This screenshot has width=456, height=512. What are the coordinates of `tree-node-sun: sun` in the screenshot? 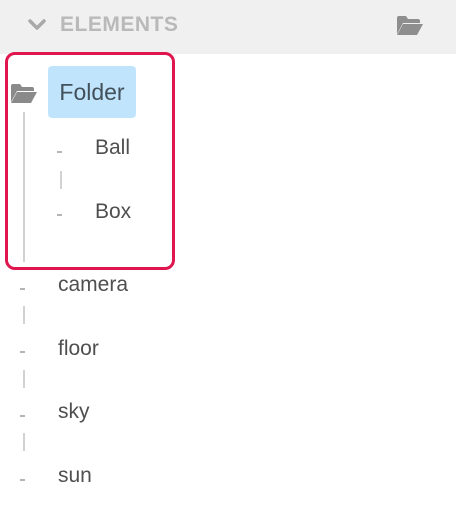 It's located at (75, 476).